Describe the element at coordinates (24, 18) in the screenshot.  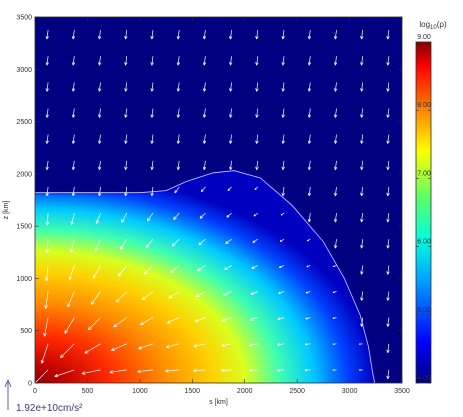
I see `y-tick-label: 3500` at that location.